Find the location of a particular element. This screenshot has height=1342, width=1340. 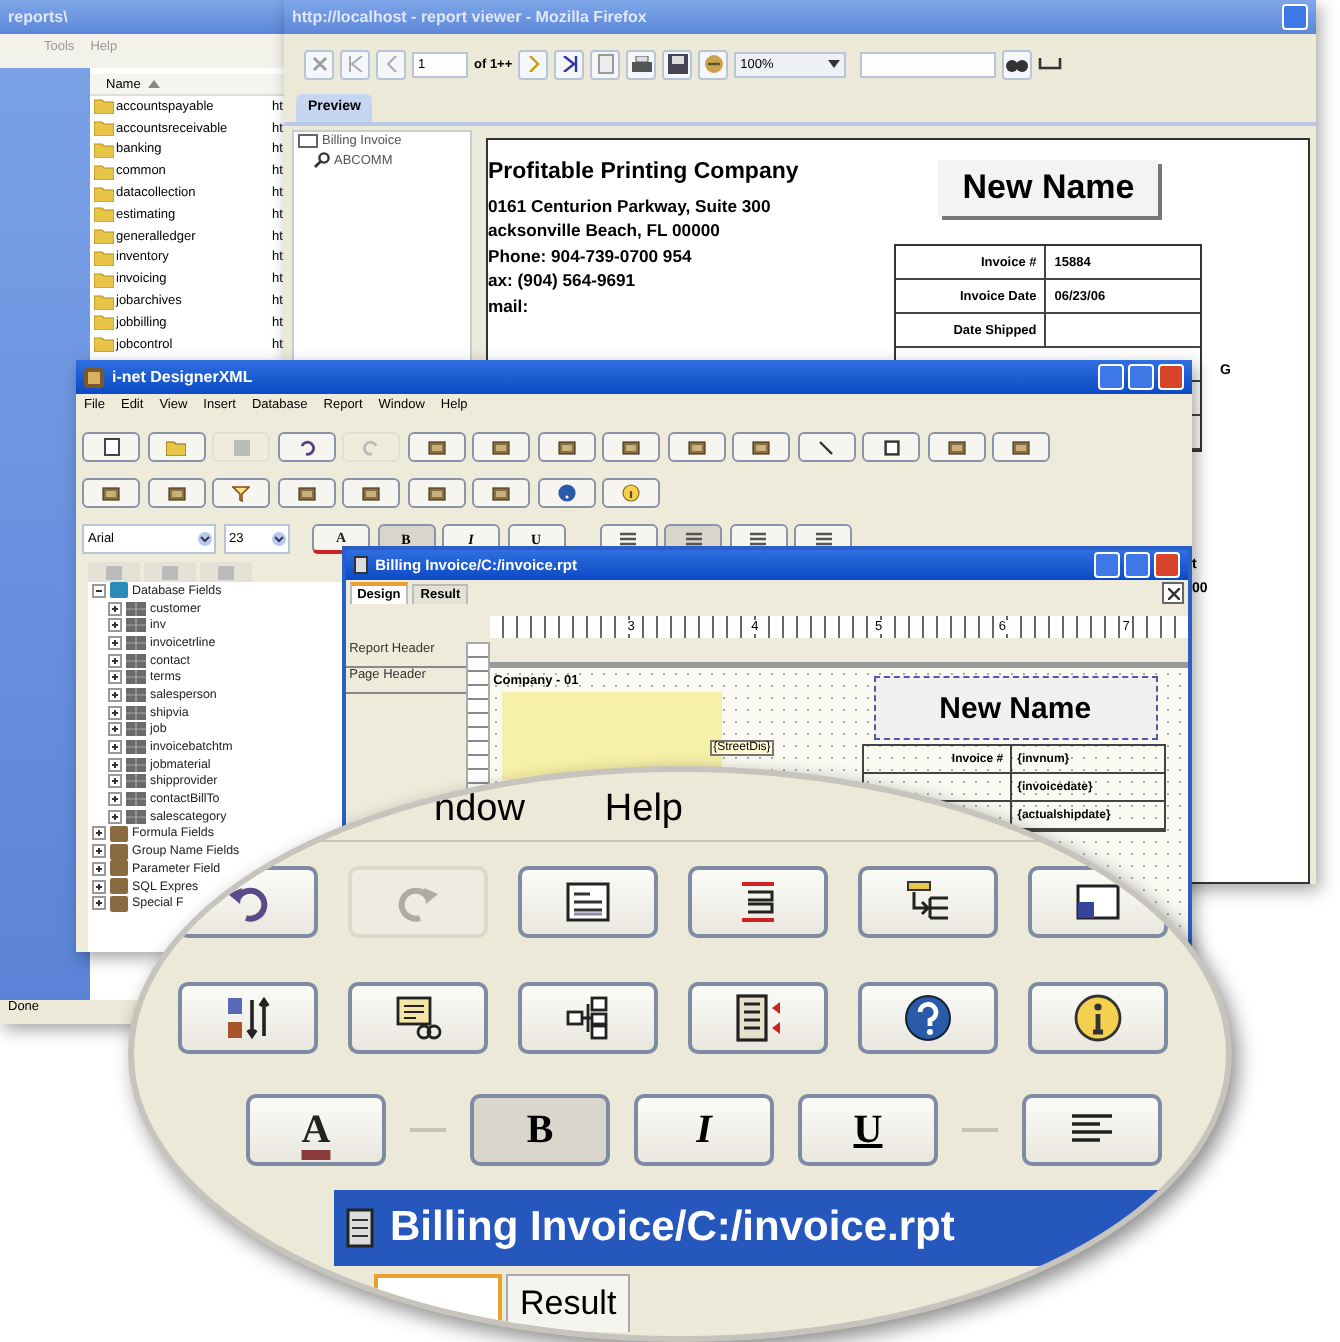

bold-button: B is located at coordinates (540, 1130).